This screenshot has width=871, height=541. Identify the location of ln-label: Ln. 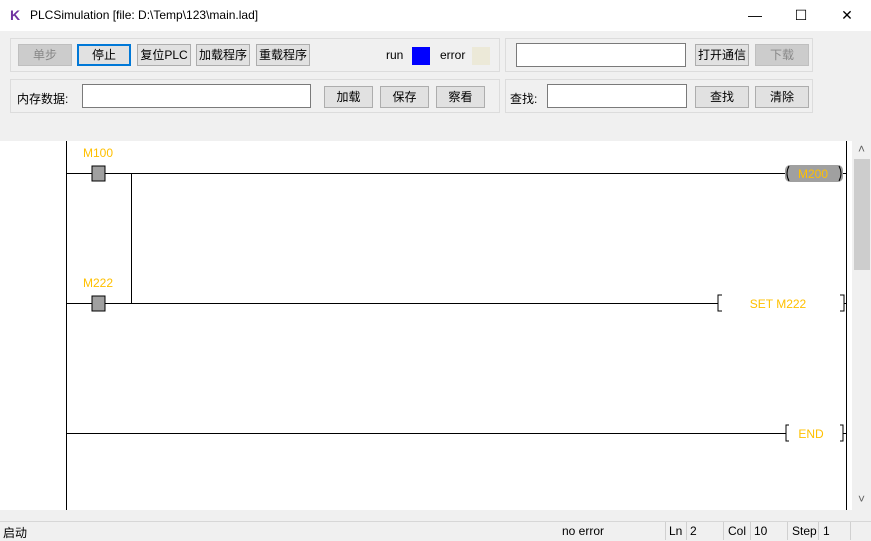
(676, 531).